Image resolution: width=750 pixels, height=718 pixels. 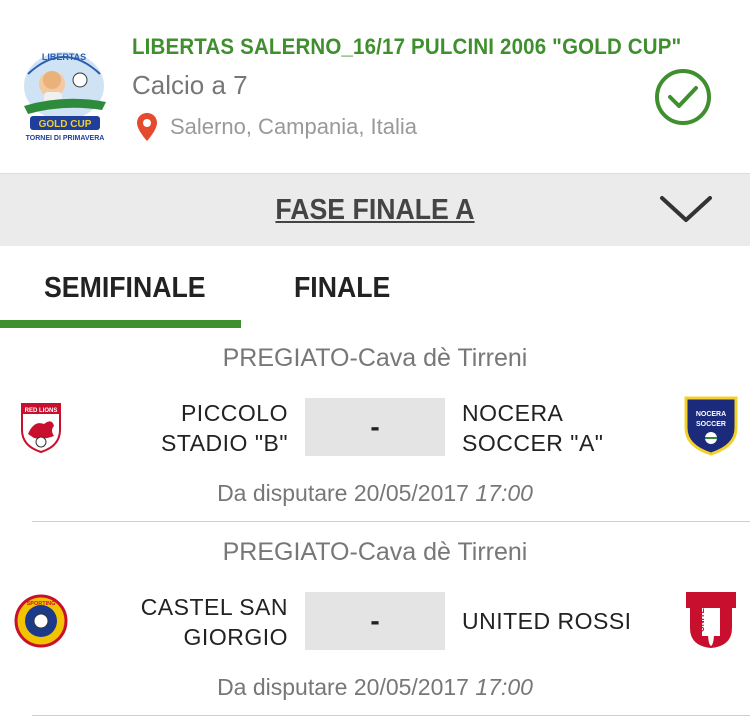 I want to click on team-logo-text: SPORTING, so click(x=41, y=604).